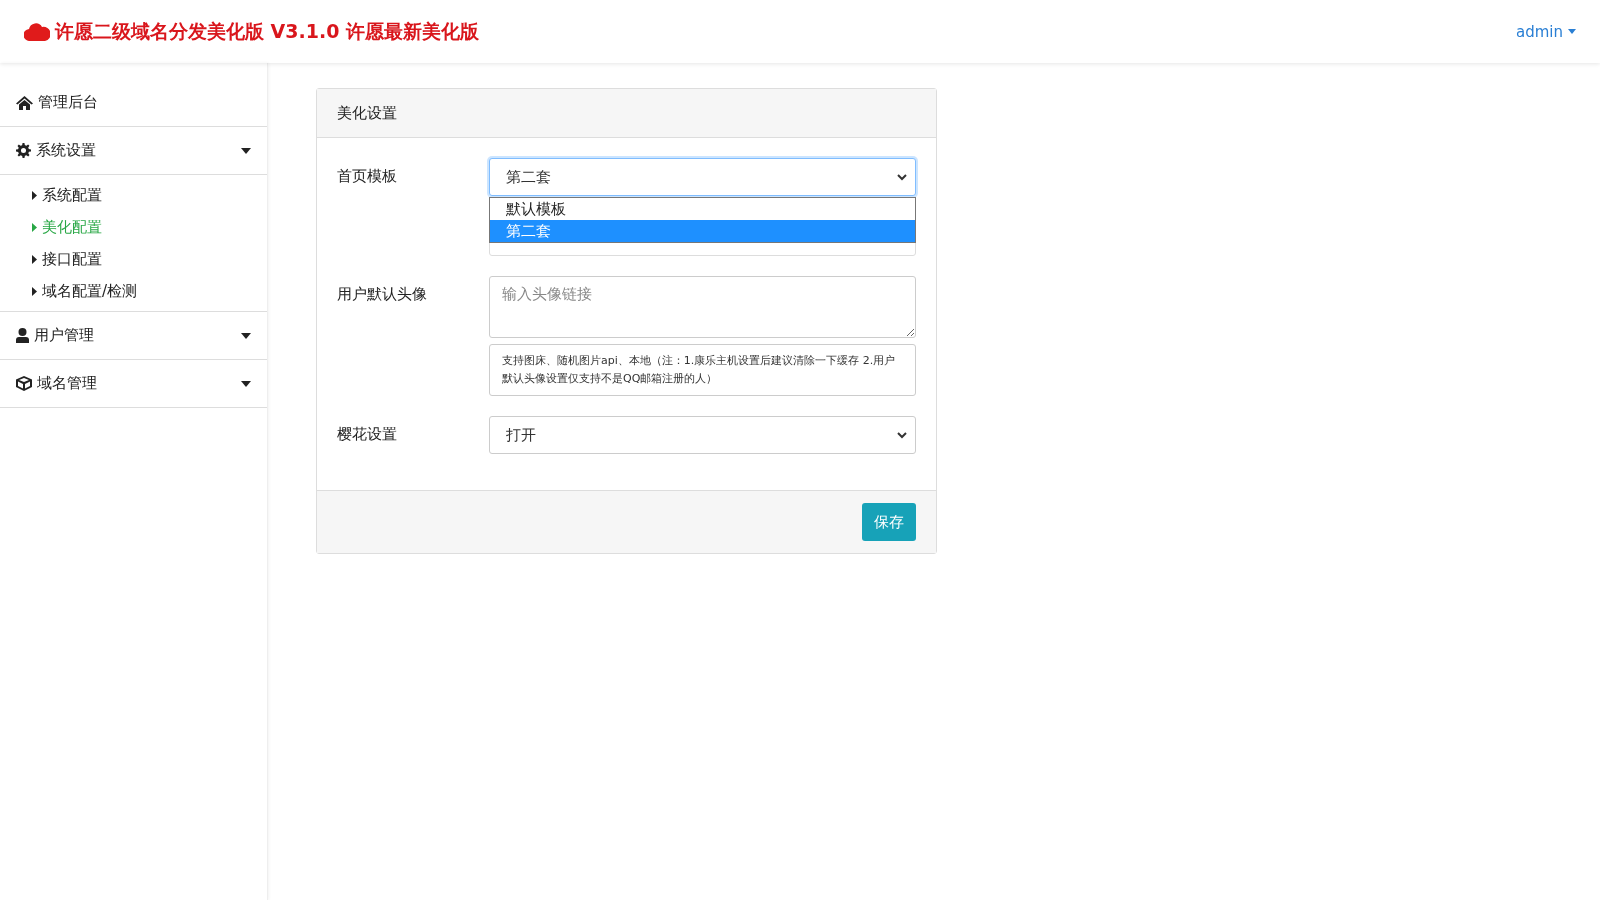 The height and width of the screenshot is (900, 1600). Describe the element at coordinates (702, 370) in the screenshot. I see `help-text: 支持图床、随机图片api、本地（注：1.康乐主机设置后建议清除一下缓存 2.用户默认头像设置仅支持不是QQ邮箱注册的人）` at that location.